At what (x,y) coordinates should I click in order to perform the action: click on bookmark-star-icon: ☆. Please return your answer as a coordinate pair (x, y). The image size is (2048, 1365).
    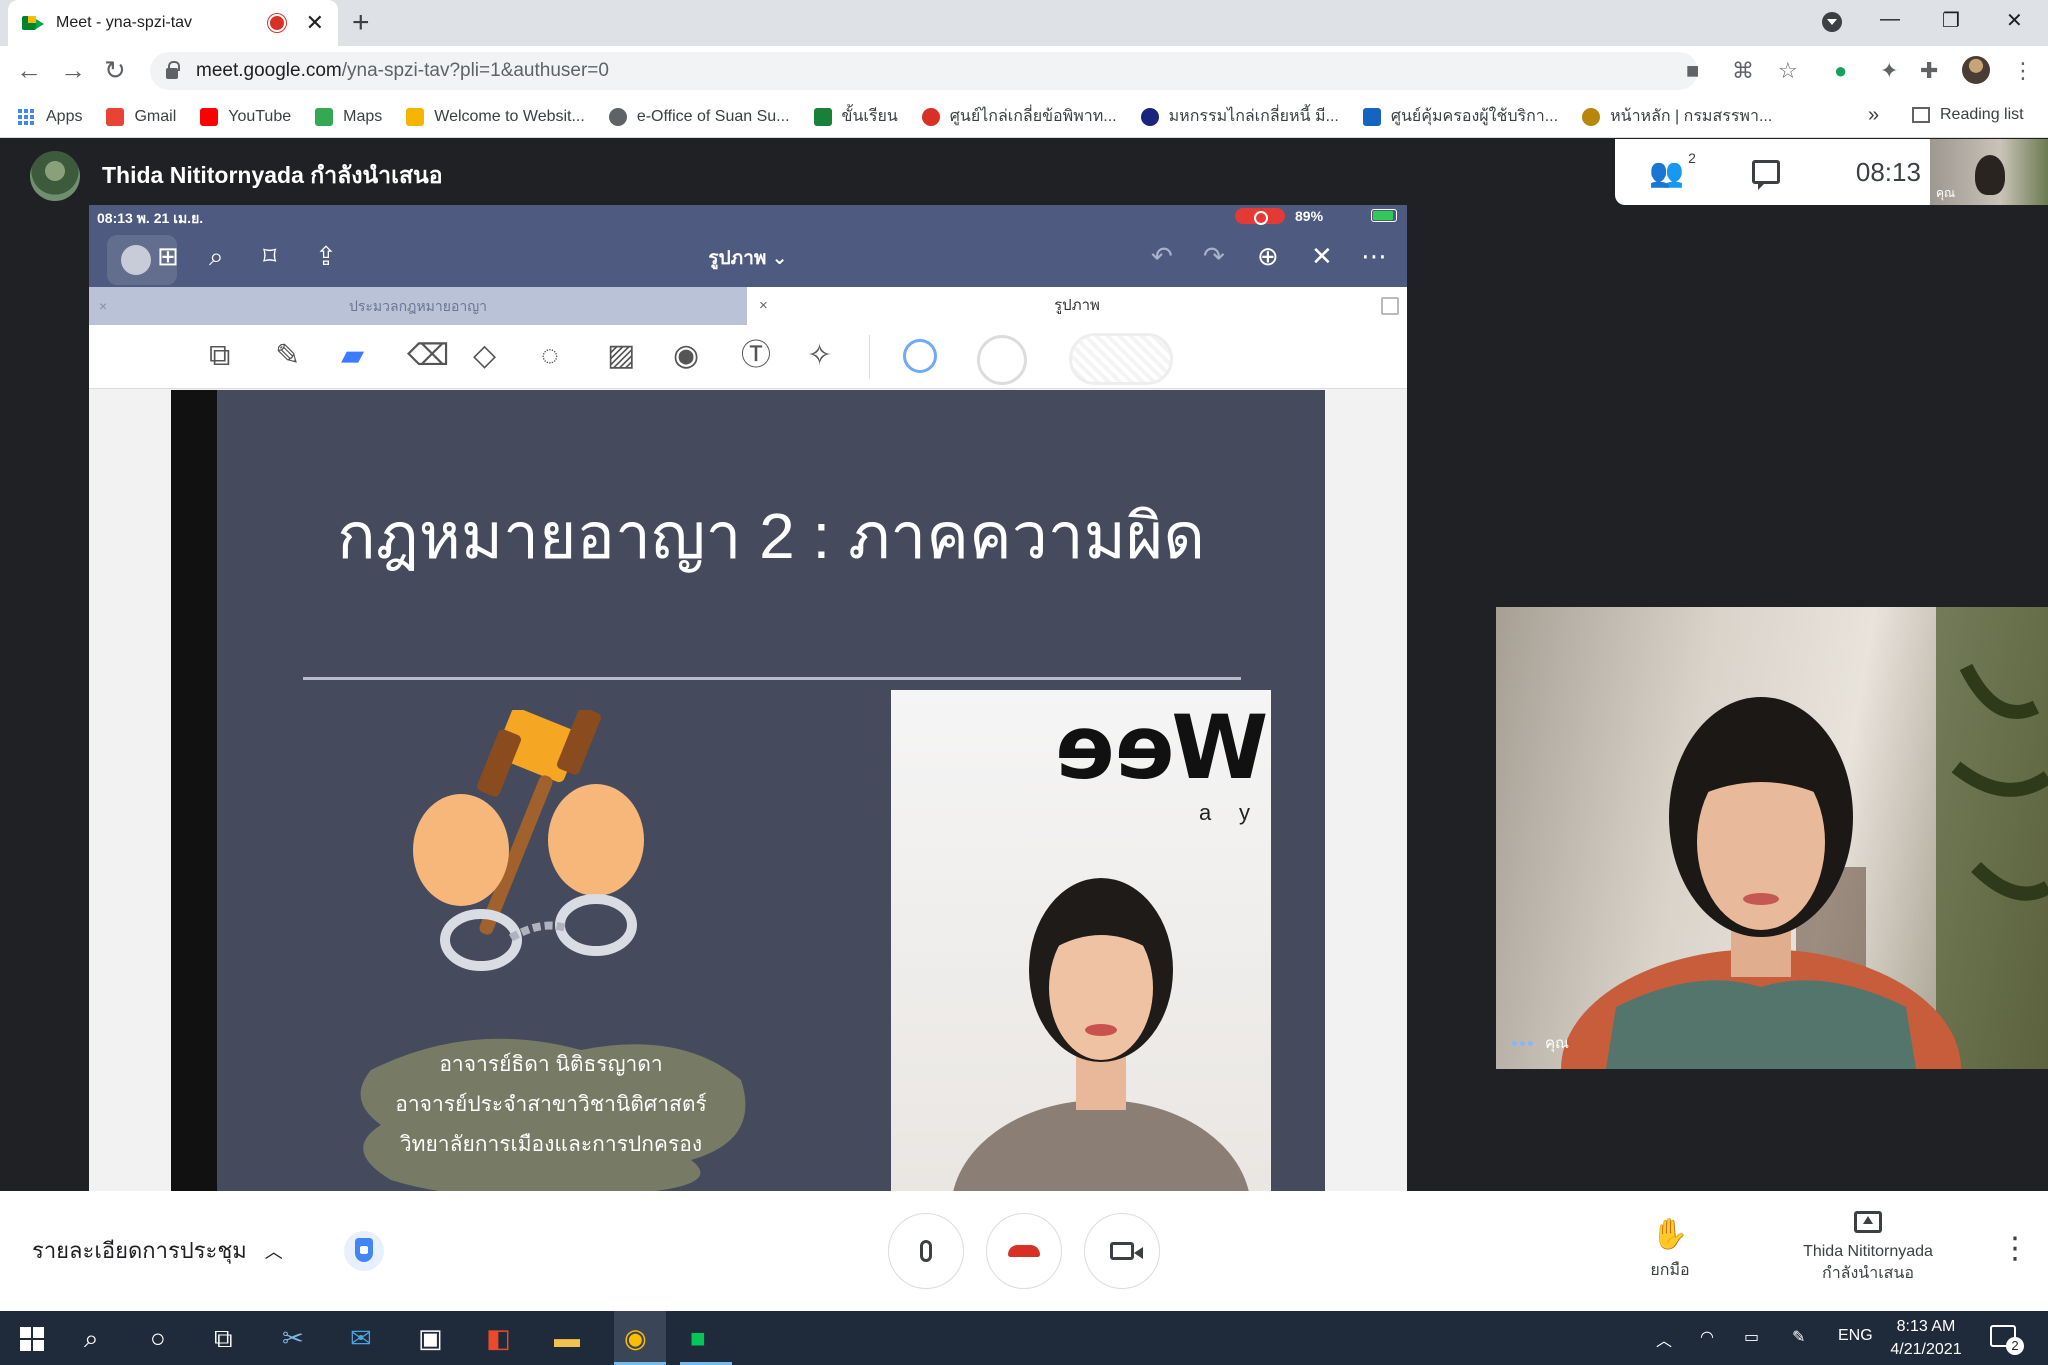
    Looking at the image, I should click on (1788, 71).